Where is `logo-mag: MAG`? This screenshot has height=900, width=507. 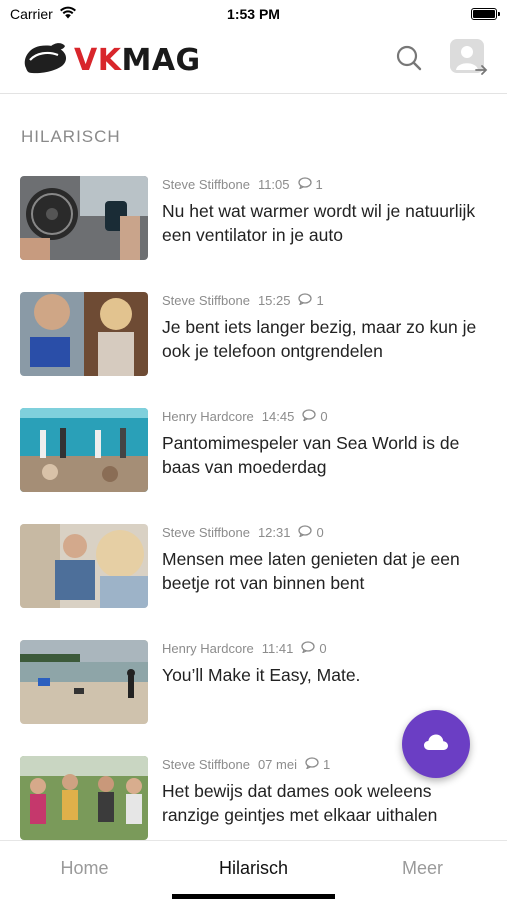 logo-mag: MAG is located at coordinates (161, 60).